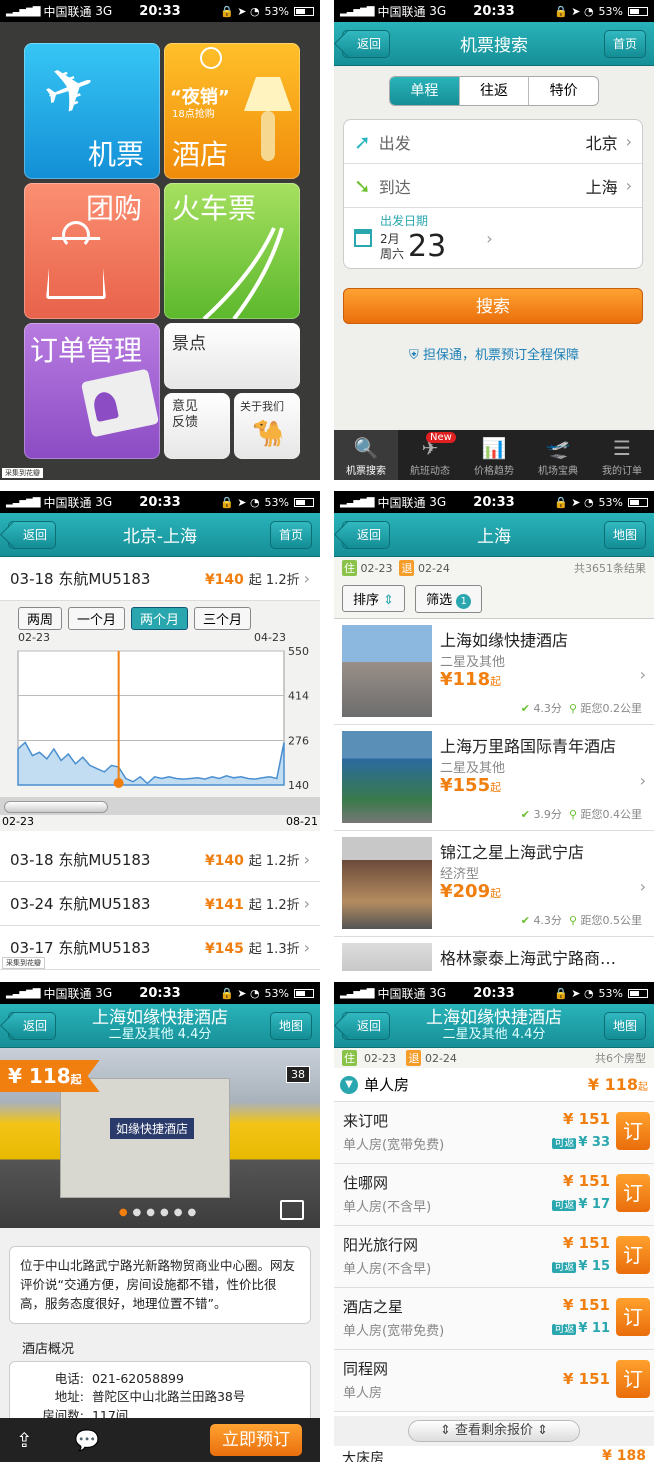 This screenshot has height=1469, width=658. I want to click on filter-button: 筛选 1, so click(449, 598).